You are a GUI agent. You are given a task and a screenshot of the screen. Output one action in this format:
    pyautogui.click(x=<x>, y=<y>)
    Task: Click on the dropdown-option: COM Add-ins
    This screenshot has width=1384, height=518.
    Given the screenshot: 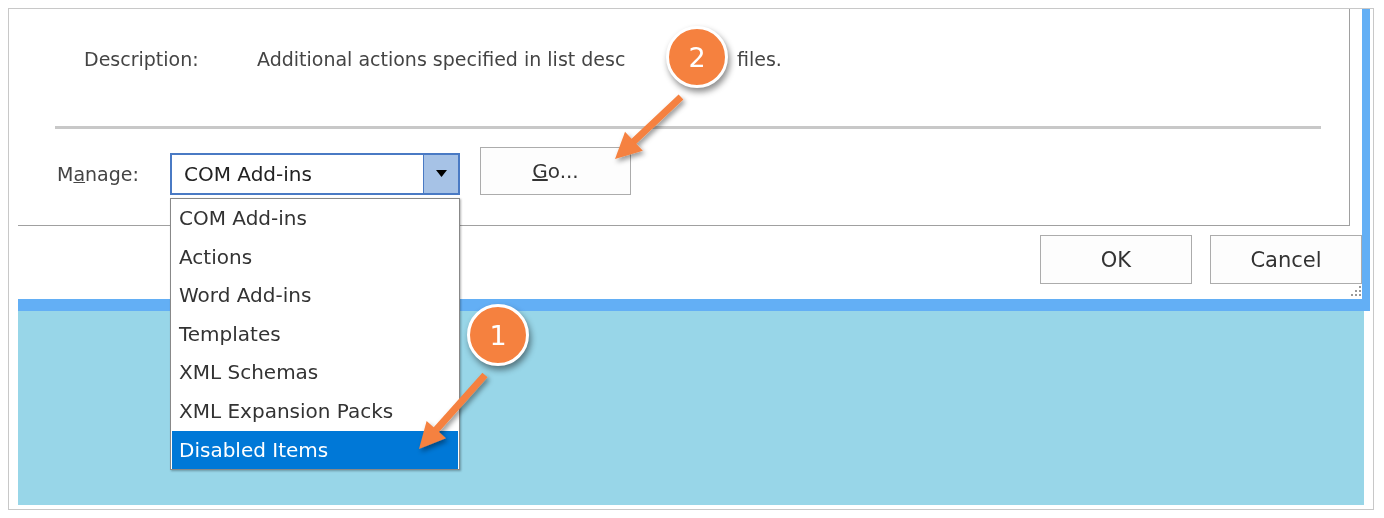 What is the action you would take?
    pyautogui.click(x=315, y=218)
    